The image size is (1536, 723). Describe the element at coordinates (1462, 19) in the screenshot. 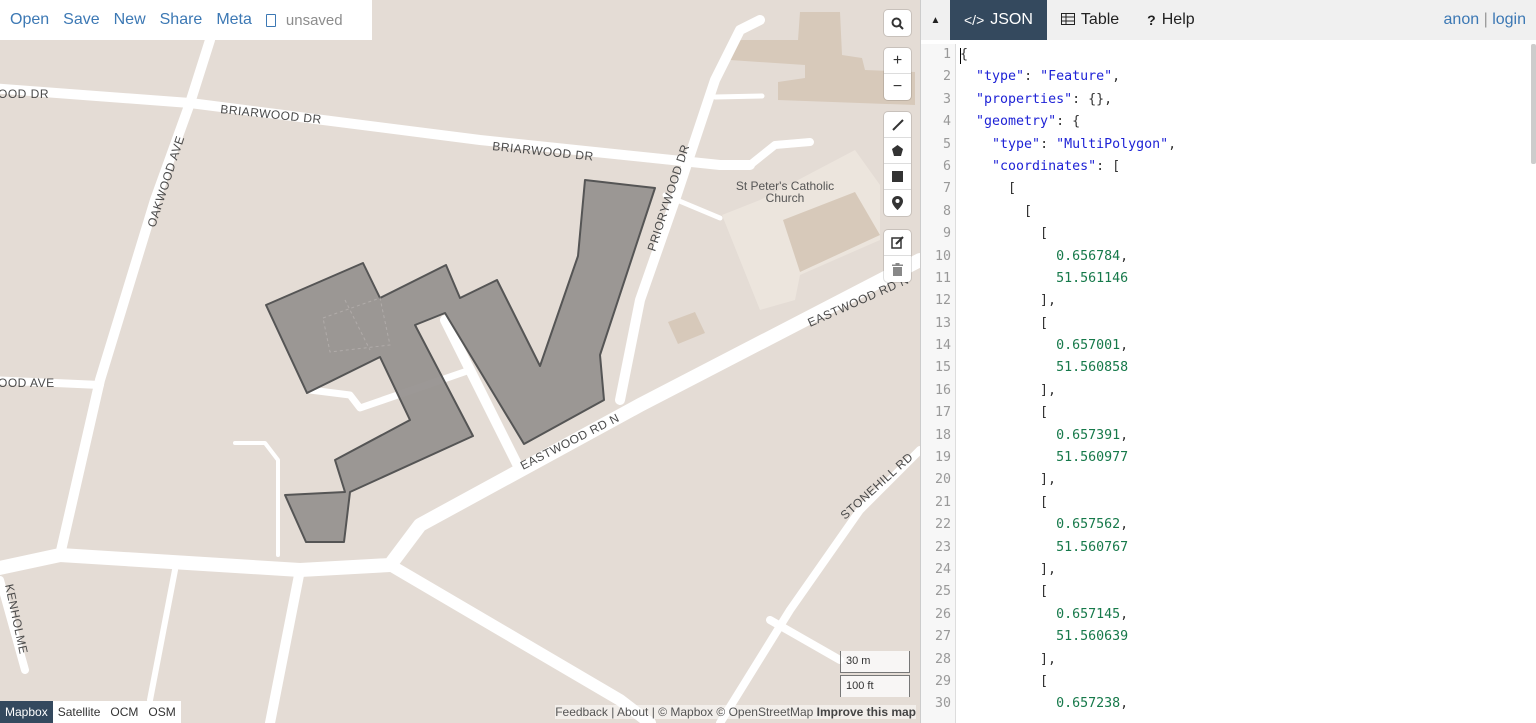

I see `anon-link: anon` at that location.